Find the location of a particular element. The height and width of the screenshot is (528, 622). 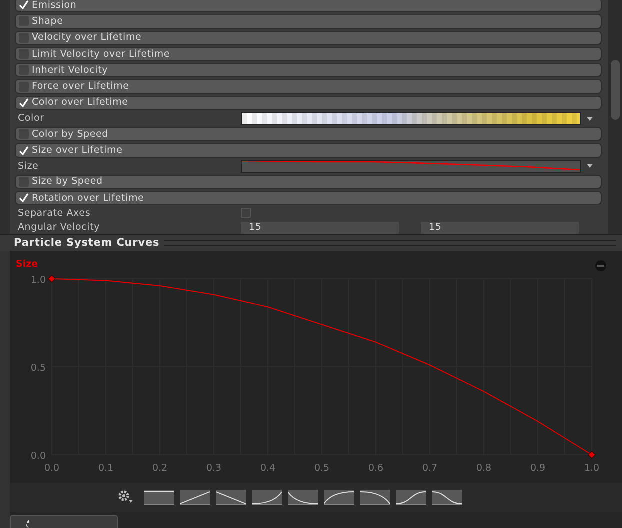

property-label: Color is located at coordinates (32, 118).